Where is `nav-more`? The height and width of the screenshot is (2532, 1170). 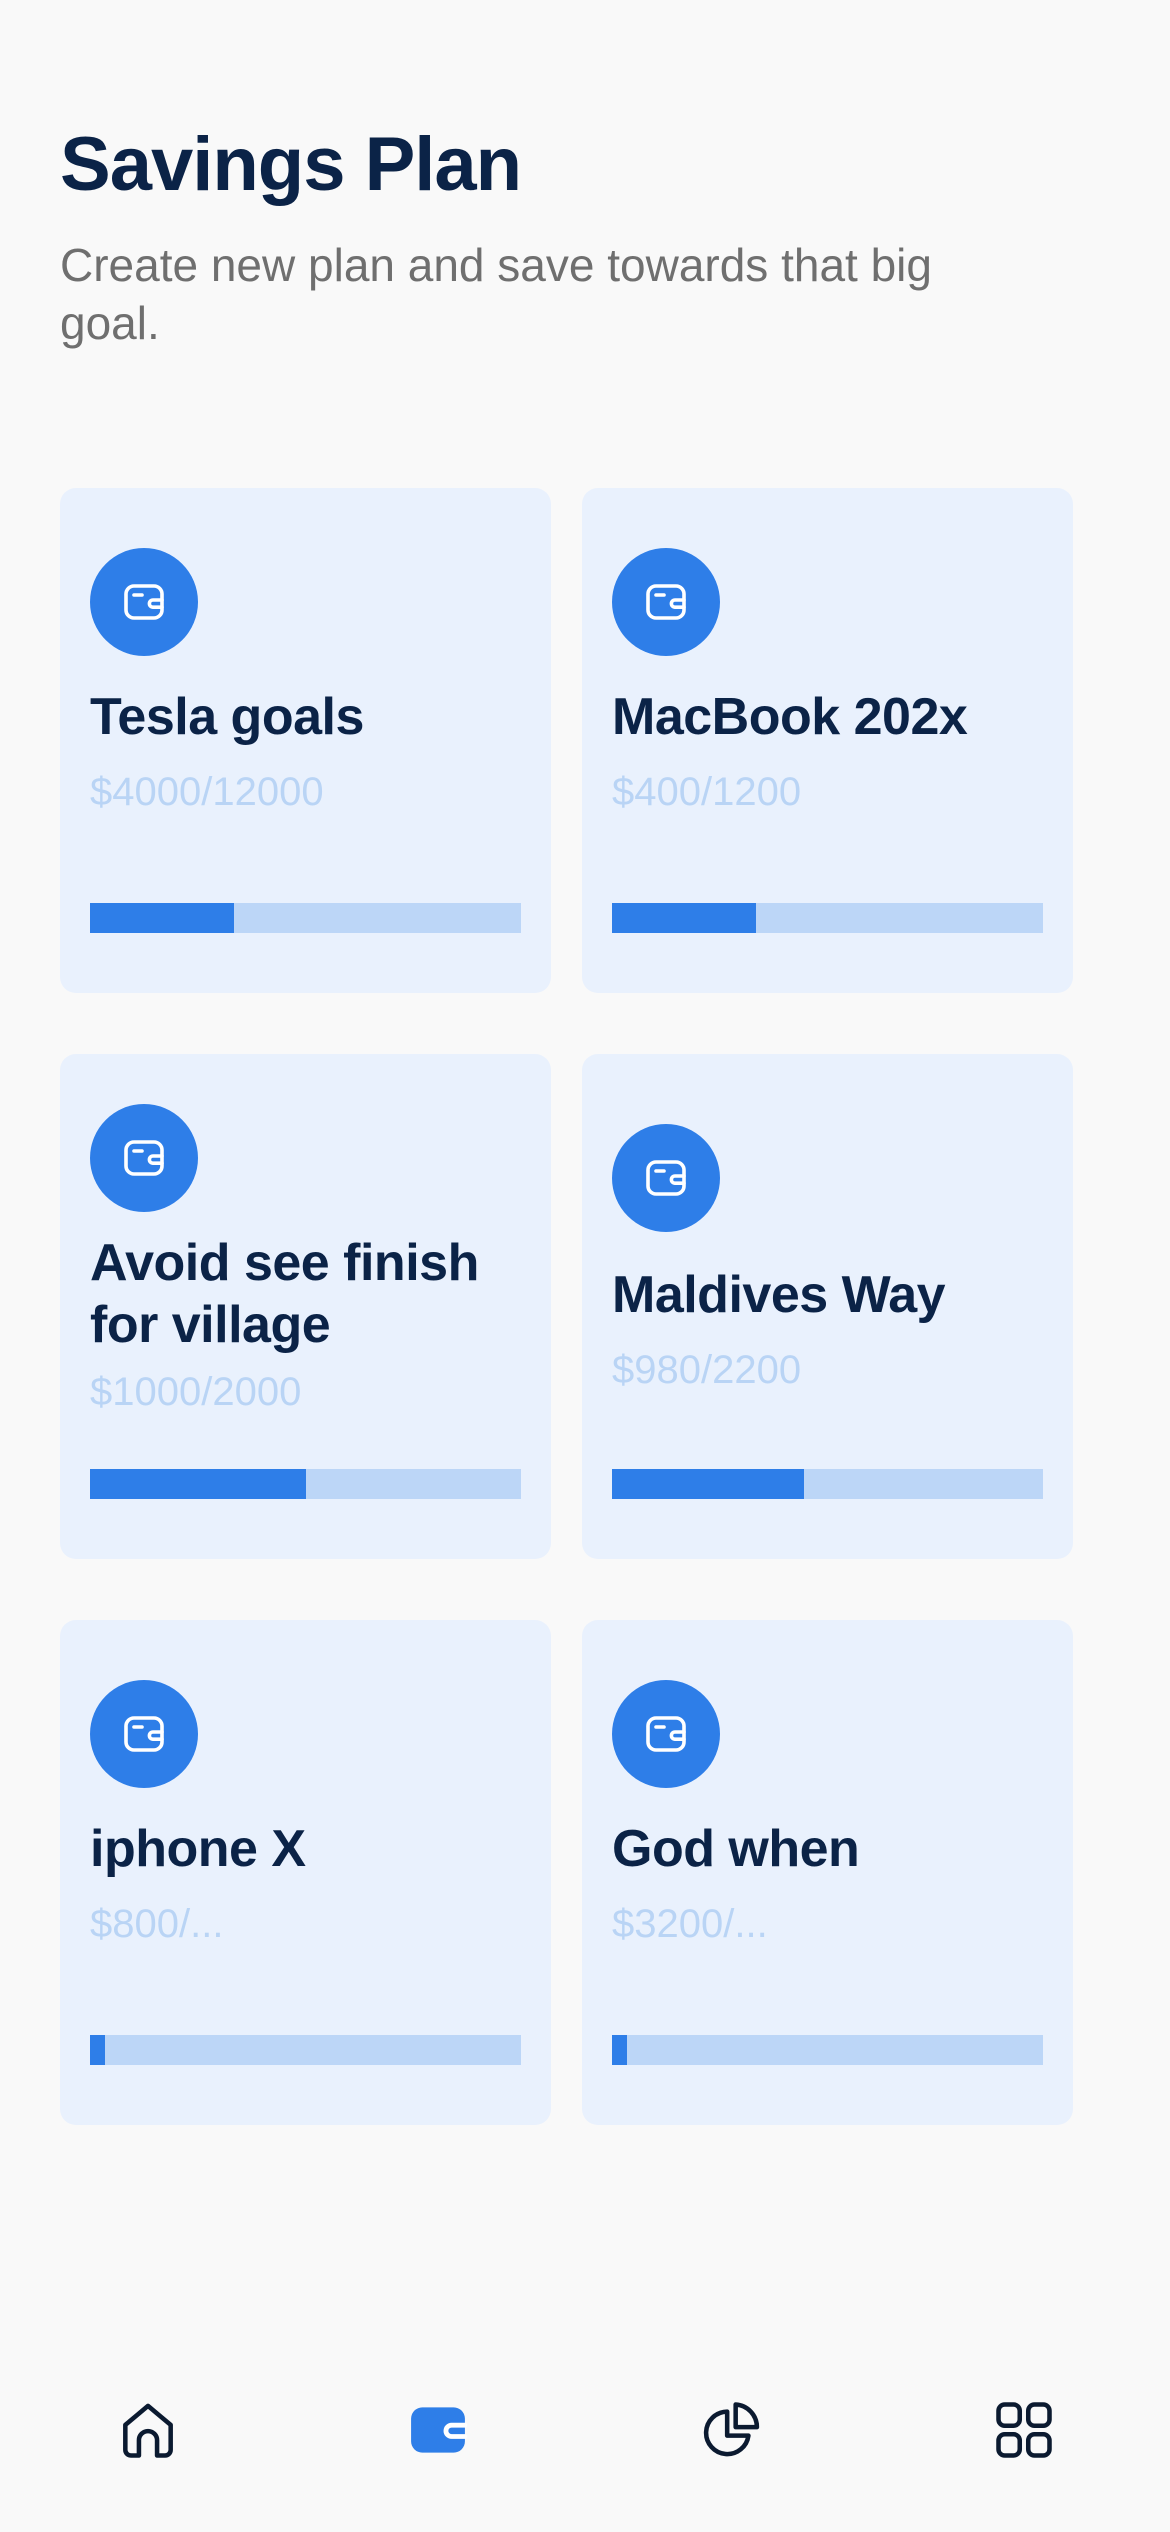
nav-more is located at coordinates (1024, 2430).